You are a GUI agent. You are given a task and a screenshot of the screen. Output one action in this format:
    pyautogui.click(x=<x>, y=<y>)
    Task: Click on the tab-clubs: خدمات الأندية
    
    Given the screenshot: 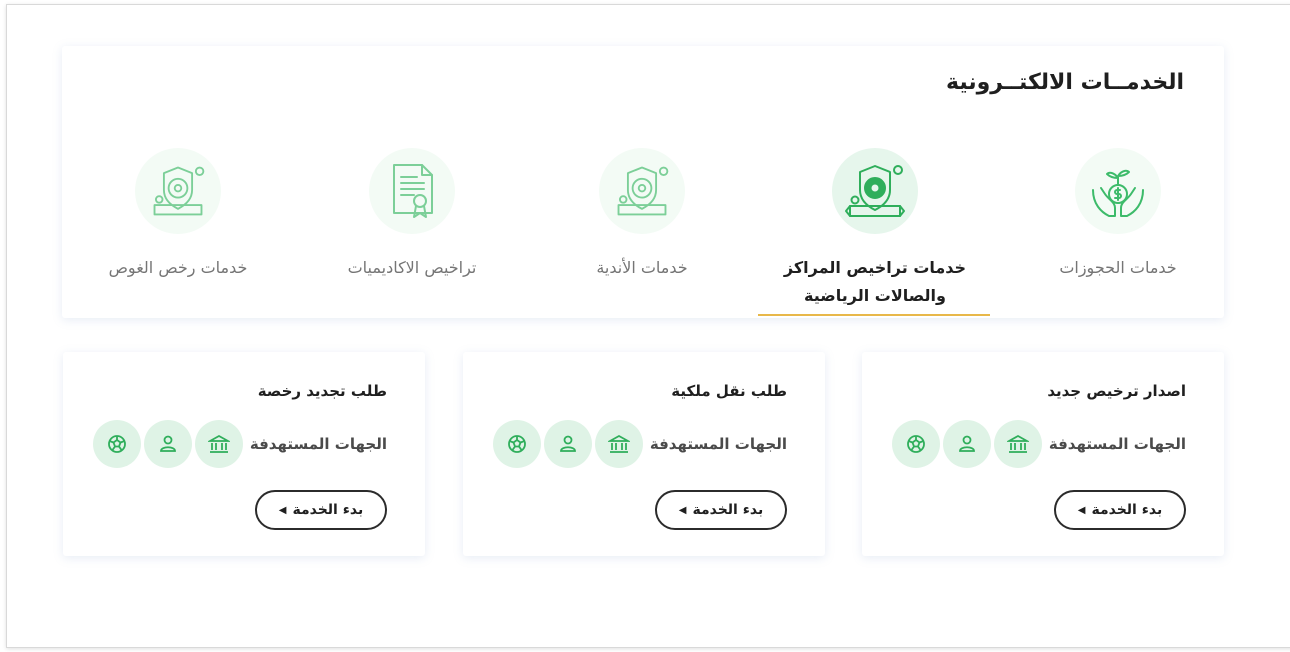 What is the action you would take?
    pyautogui.click(x=642, y=215)
    